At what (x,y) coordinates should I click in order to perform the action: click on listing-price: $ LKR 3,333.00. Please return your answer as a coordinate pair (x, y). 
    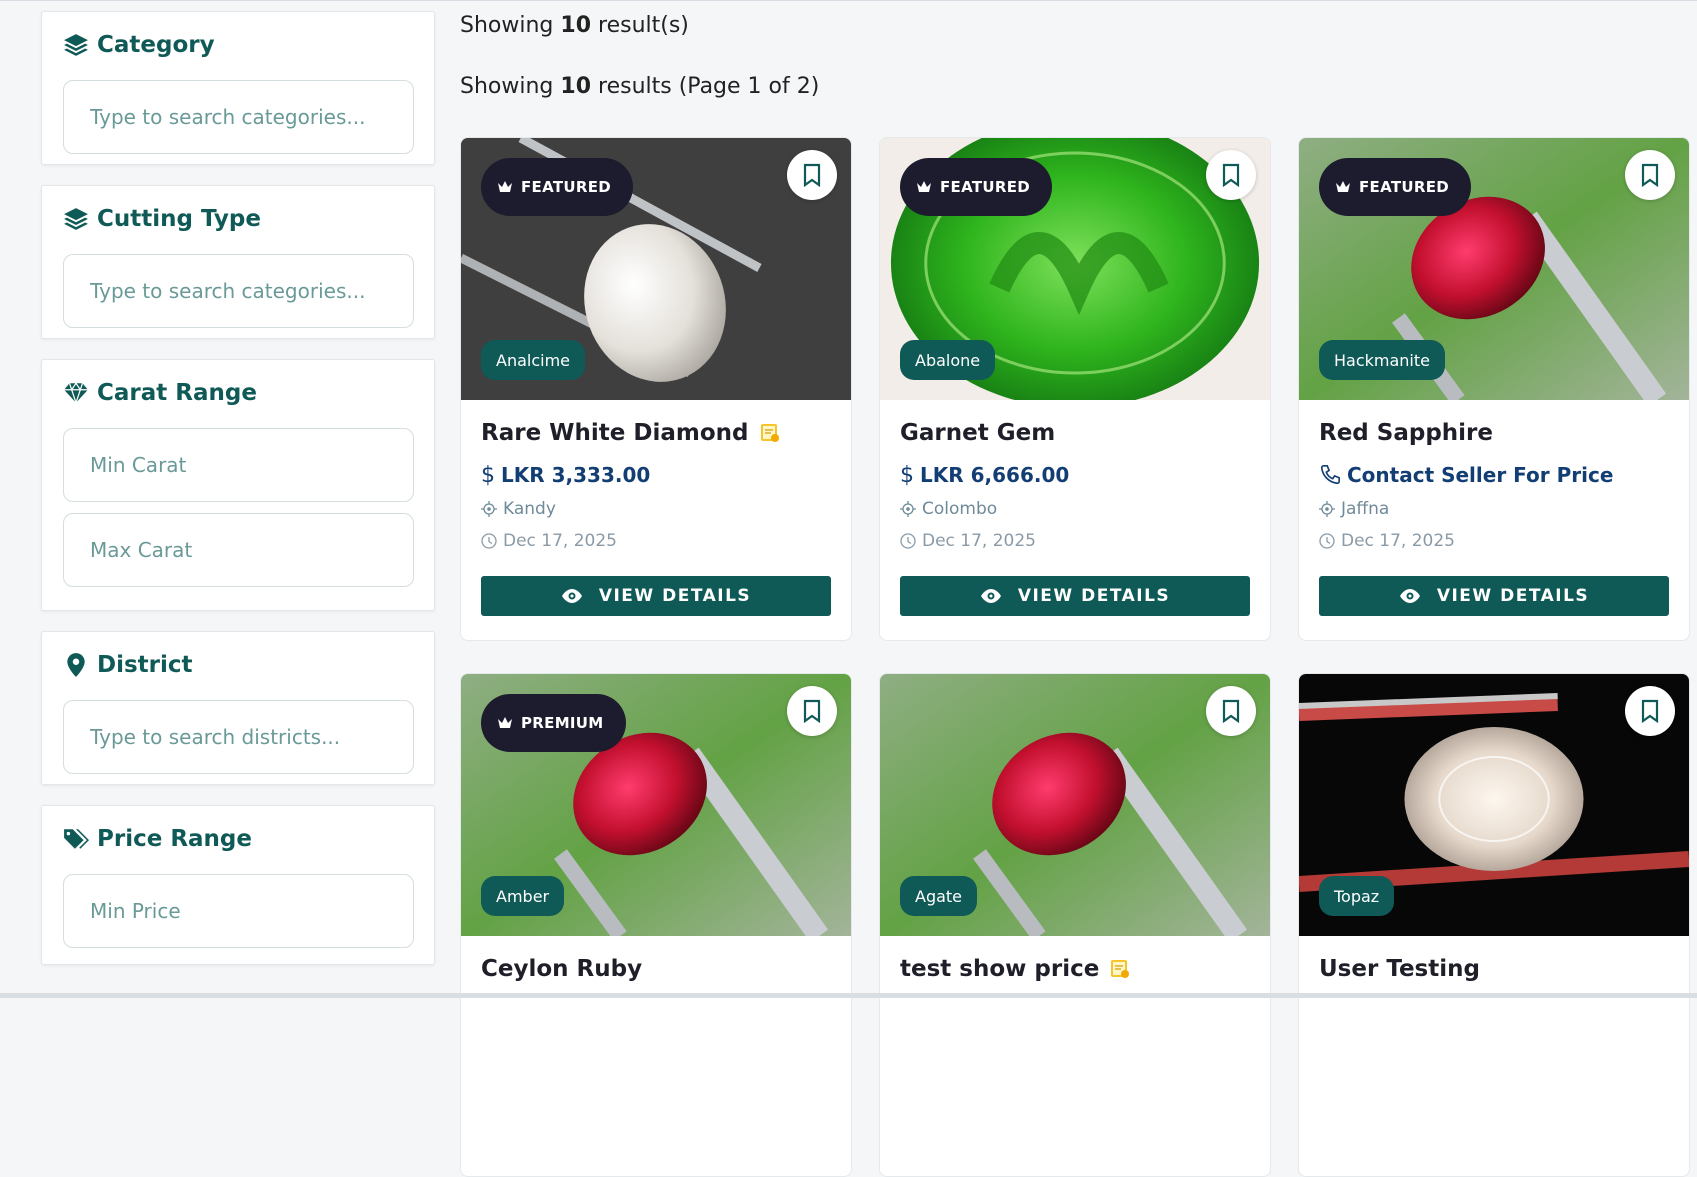
    Looking at the image, I should click on (566, 475).